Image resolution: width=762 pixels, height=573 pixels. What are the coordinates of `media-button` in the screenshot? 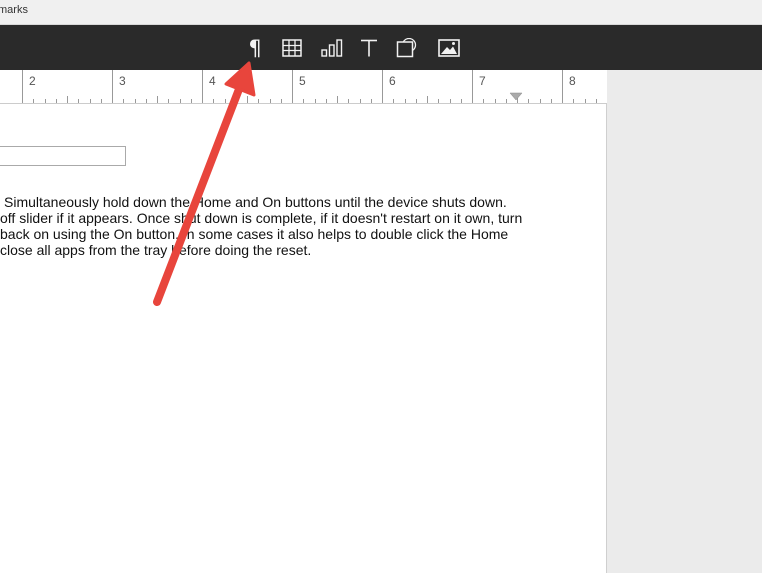 It's located at (449, 48).